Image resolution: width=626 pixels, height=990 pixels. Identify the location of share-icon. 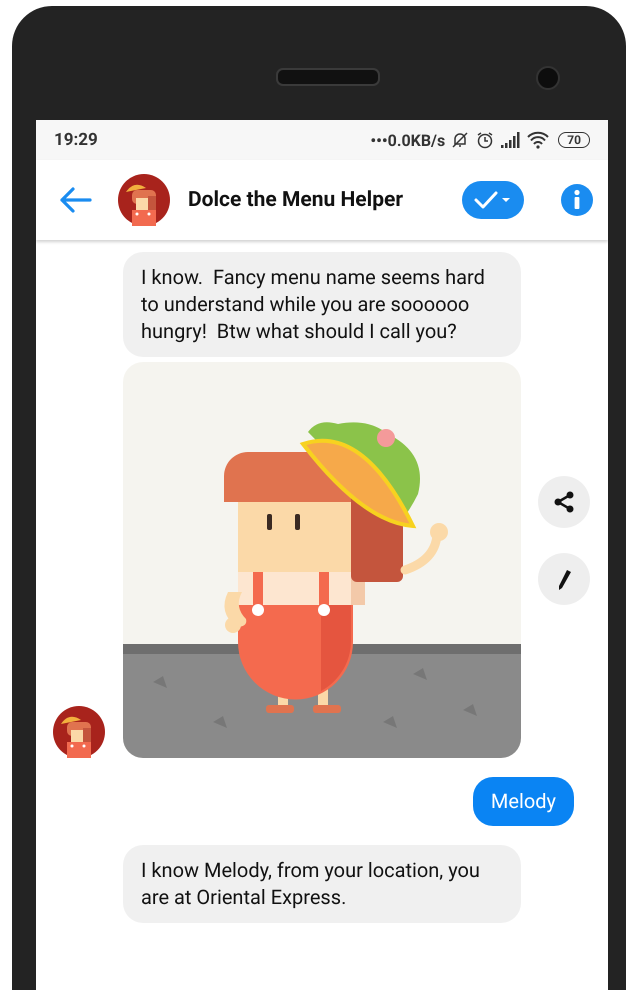
(564, 502).